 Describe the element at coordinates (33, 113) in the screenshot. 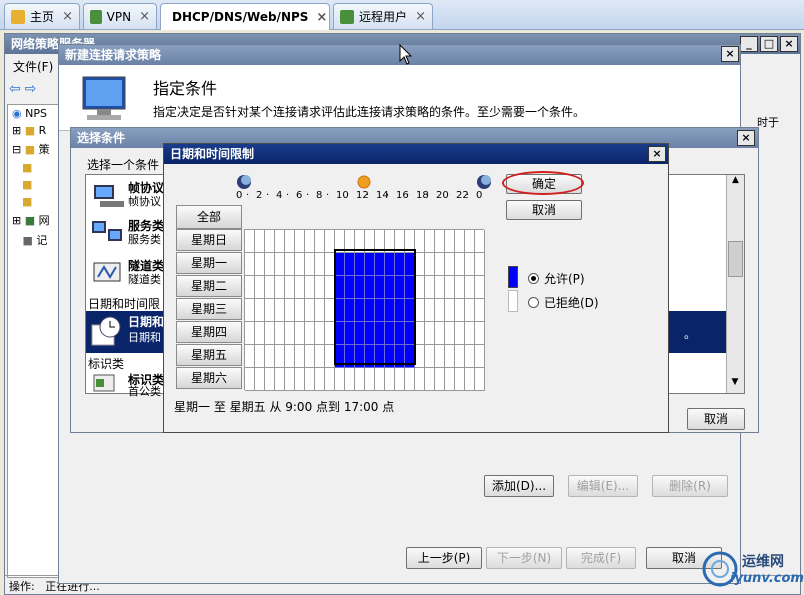

I see `tree-item-nps: ◉ NPS` at that location.